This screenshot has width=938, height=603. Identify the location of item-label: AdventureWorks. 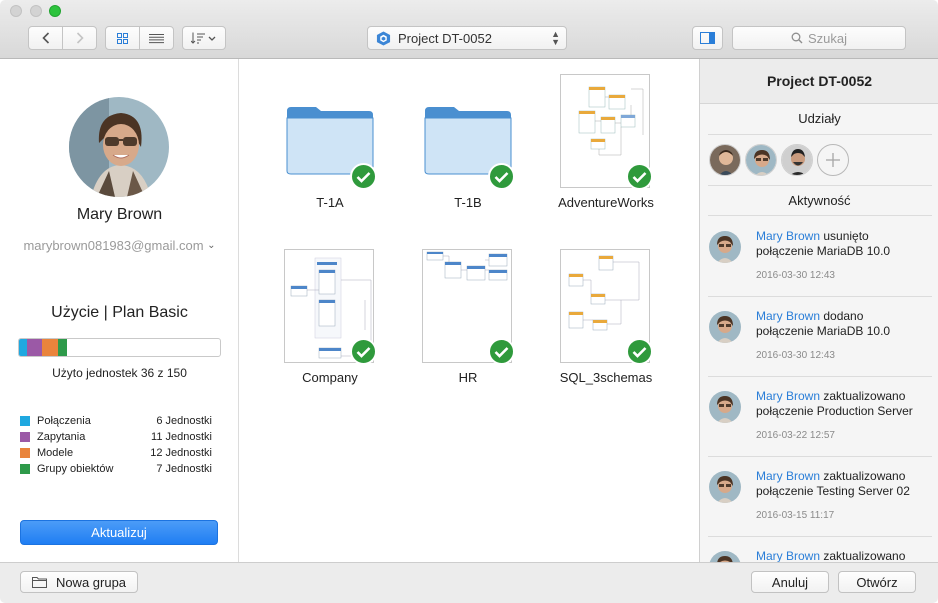
(606, 202).